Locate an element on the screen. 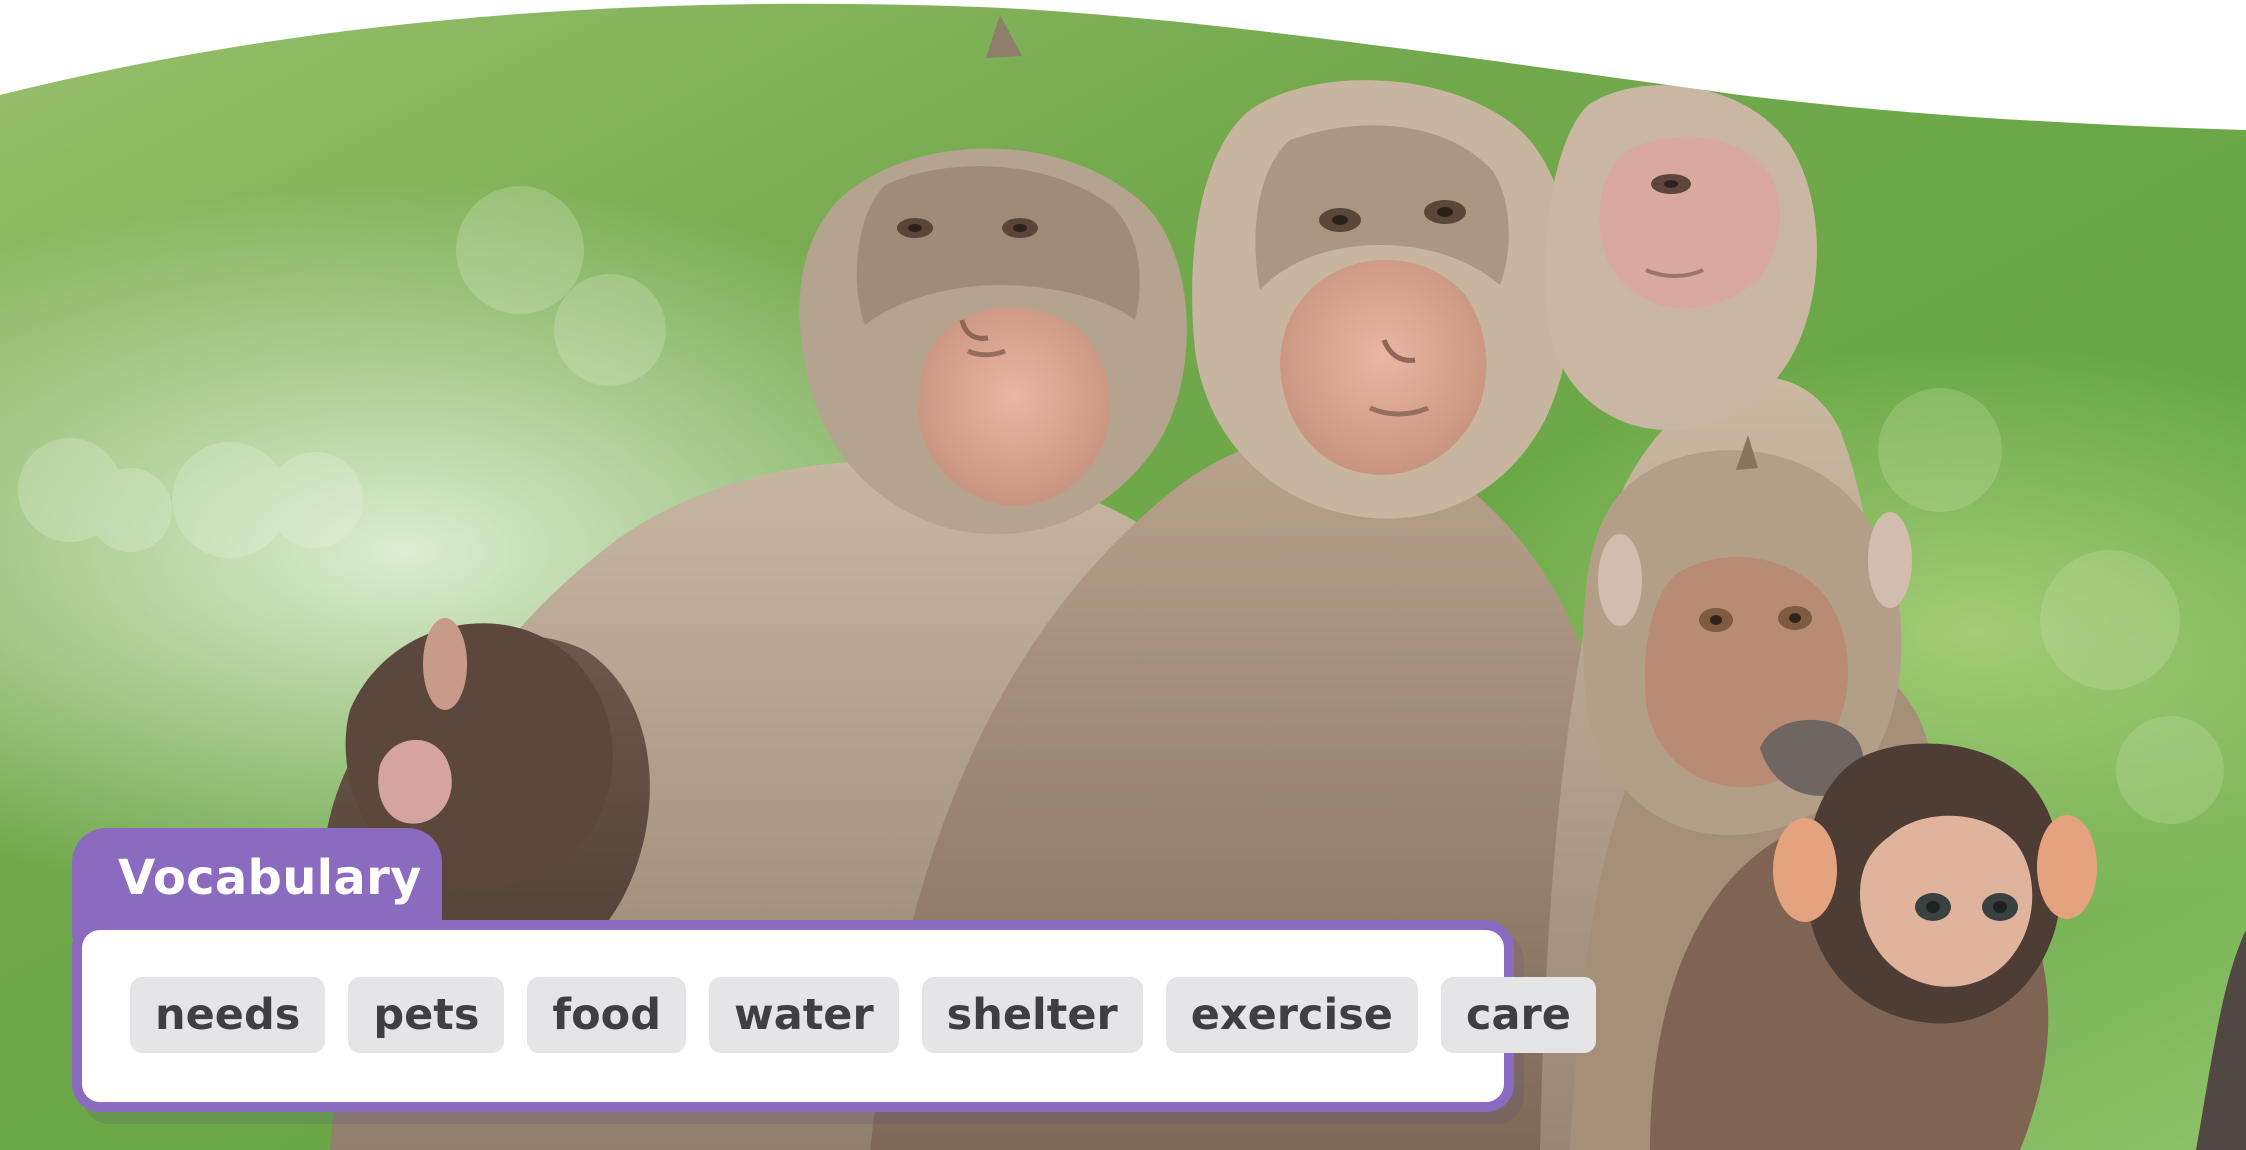 The height and width of the screenshot is (1150, 2246). vocabulary-word-chip: shelter is located at coordinates (1032, 1015).